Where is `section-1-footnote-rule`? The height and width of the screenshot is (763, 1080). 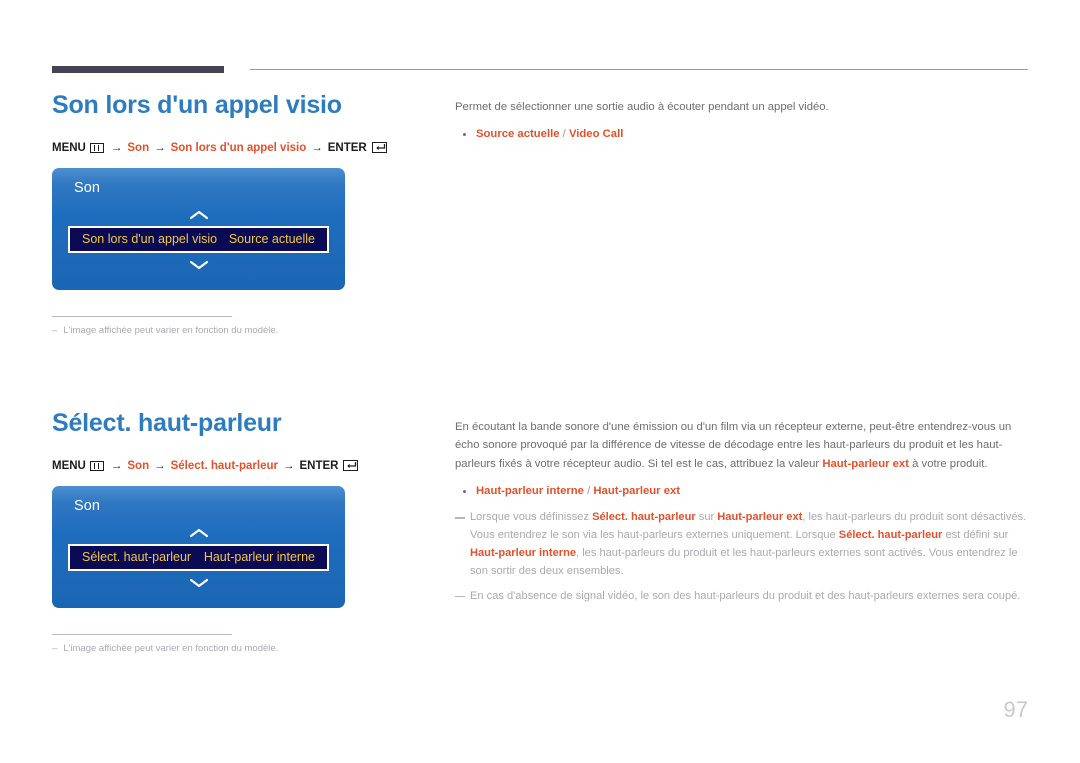 section-1-footnote-rule is located at coordinates (142, 316).